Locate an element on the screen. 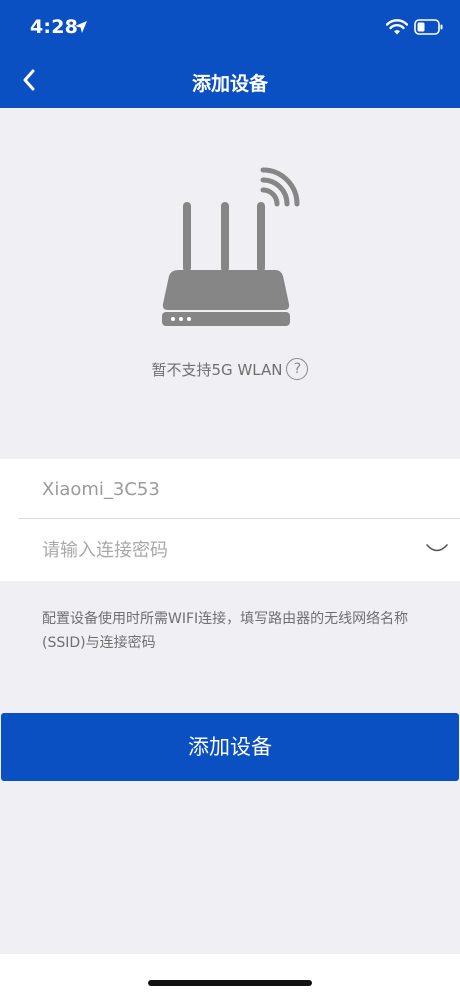  location-arrow-icon is located at coordinates (81, 27).